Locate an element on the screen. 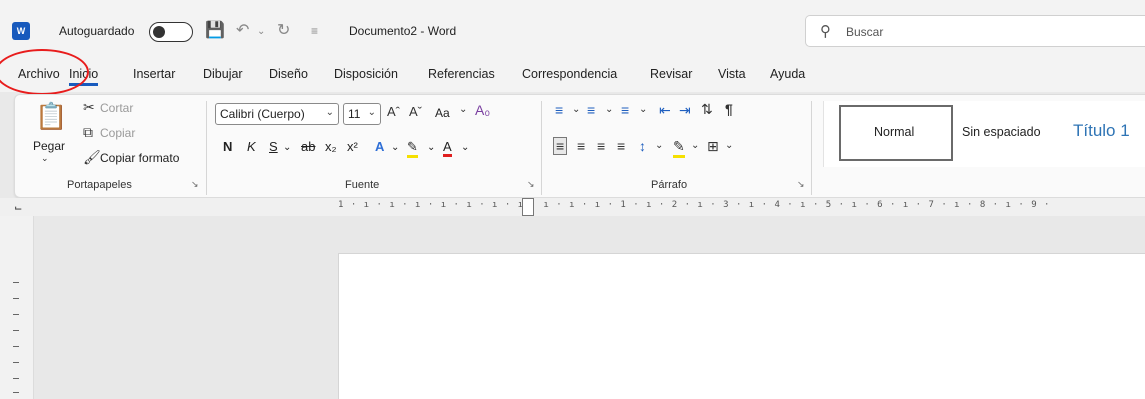 This screenshot has width=1145, height=399. tab-diseno: Diseño is located at coordinates (288, 74).